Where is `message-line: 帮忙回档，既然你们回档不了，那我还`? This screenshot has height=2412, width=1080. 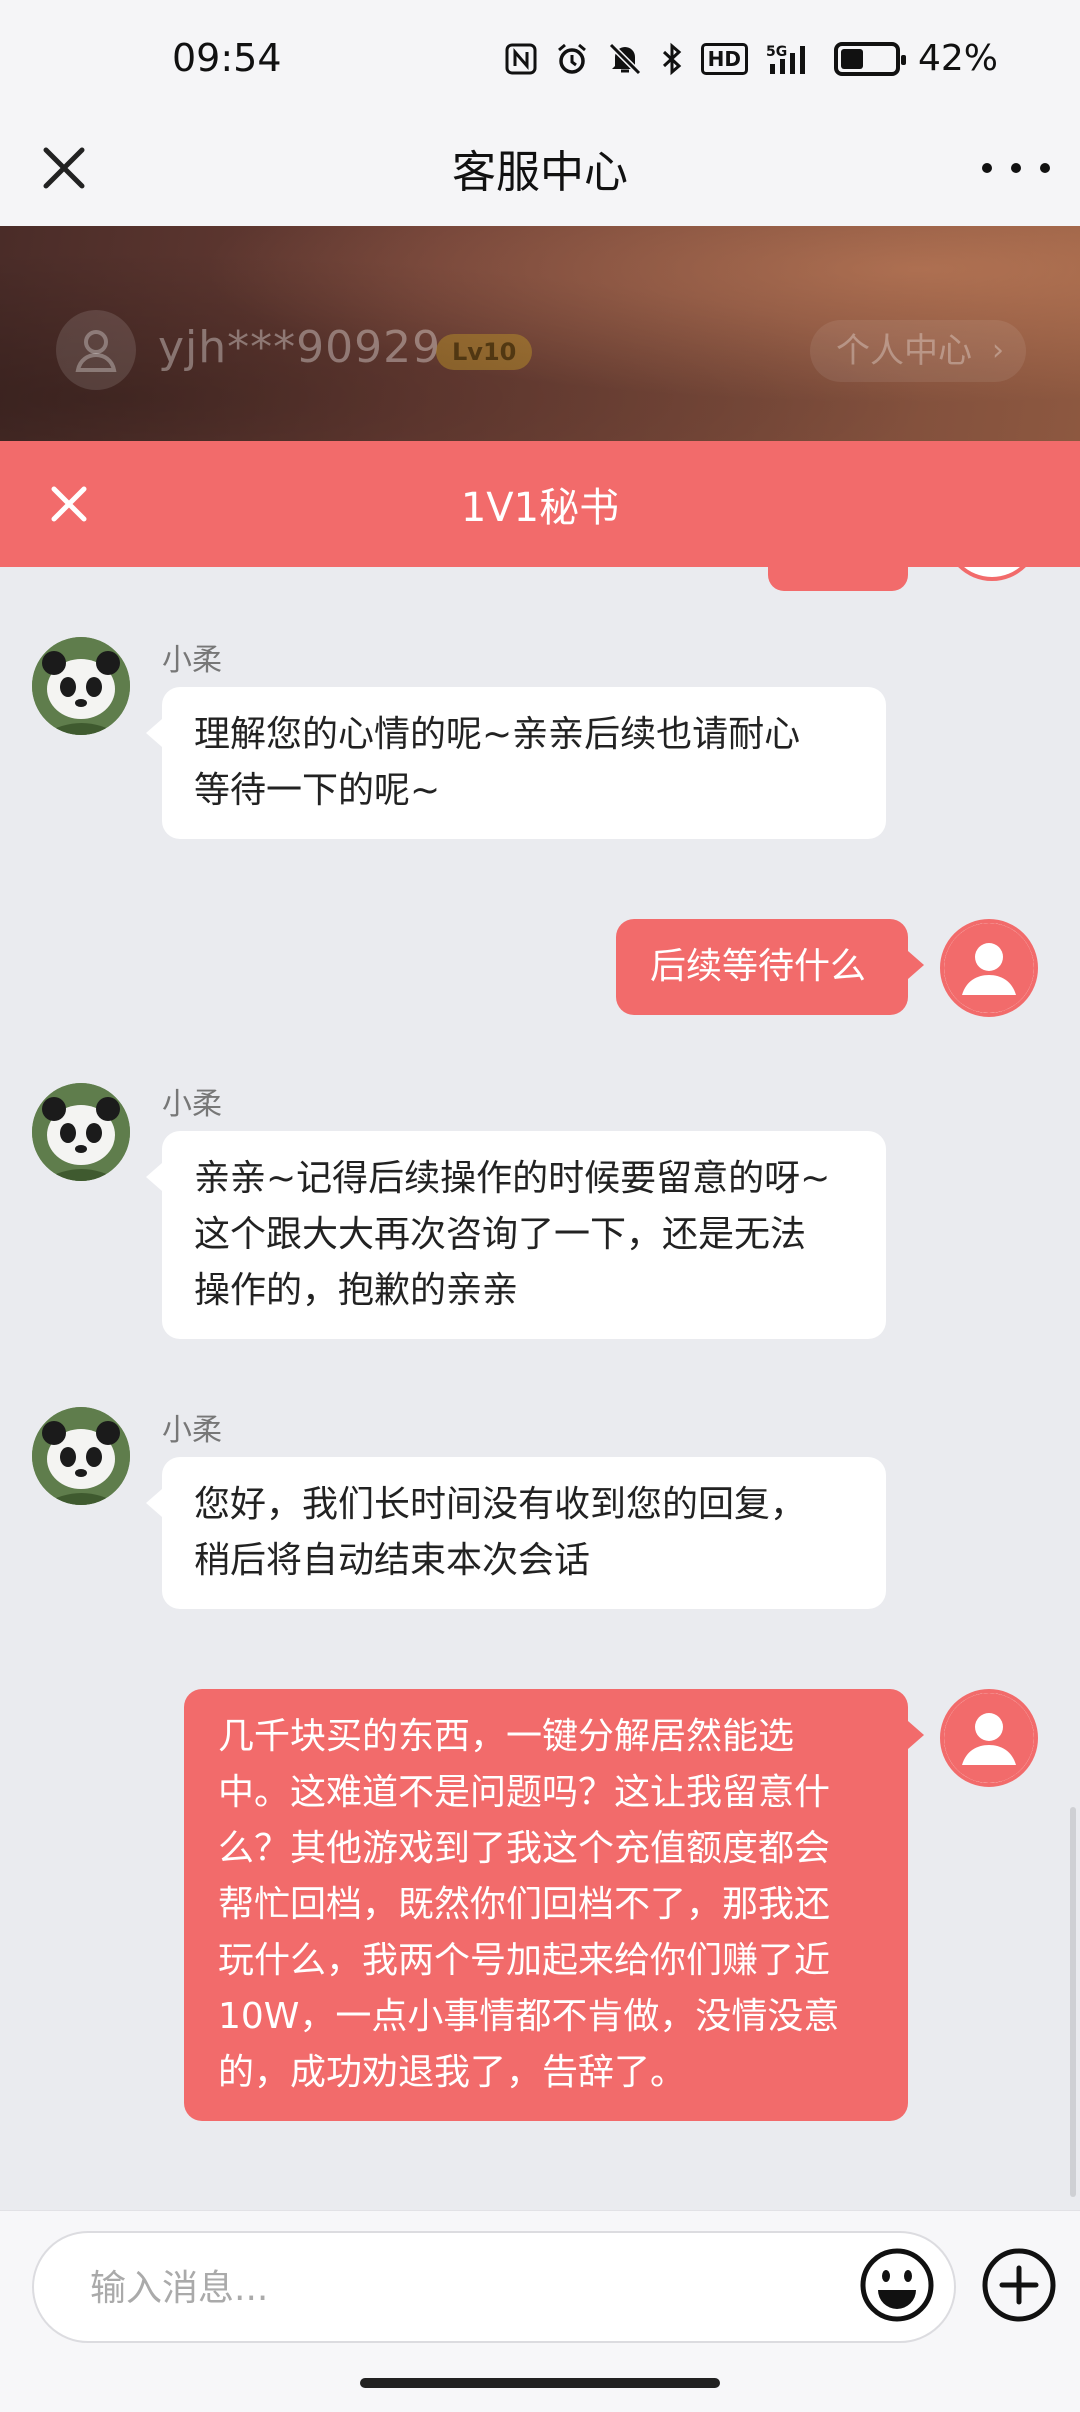
message-line: 帮忙回档，既然你们回档不了，那我还 is located at coordinates (524, 1904).